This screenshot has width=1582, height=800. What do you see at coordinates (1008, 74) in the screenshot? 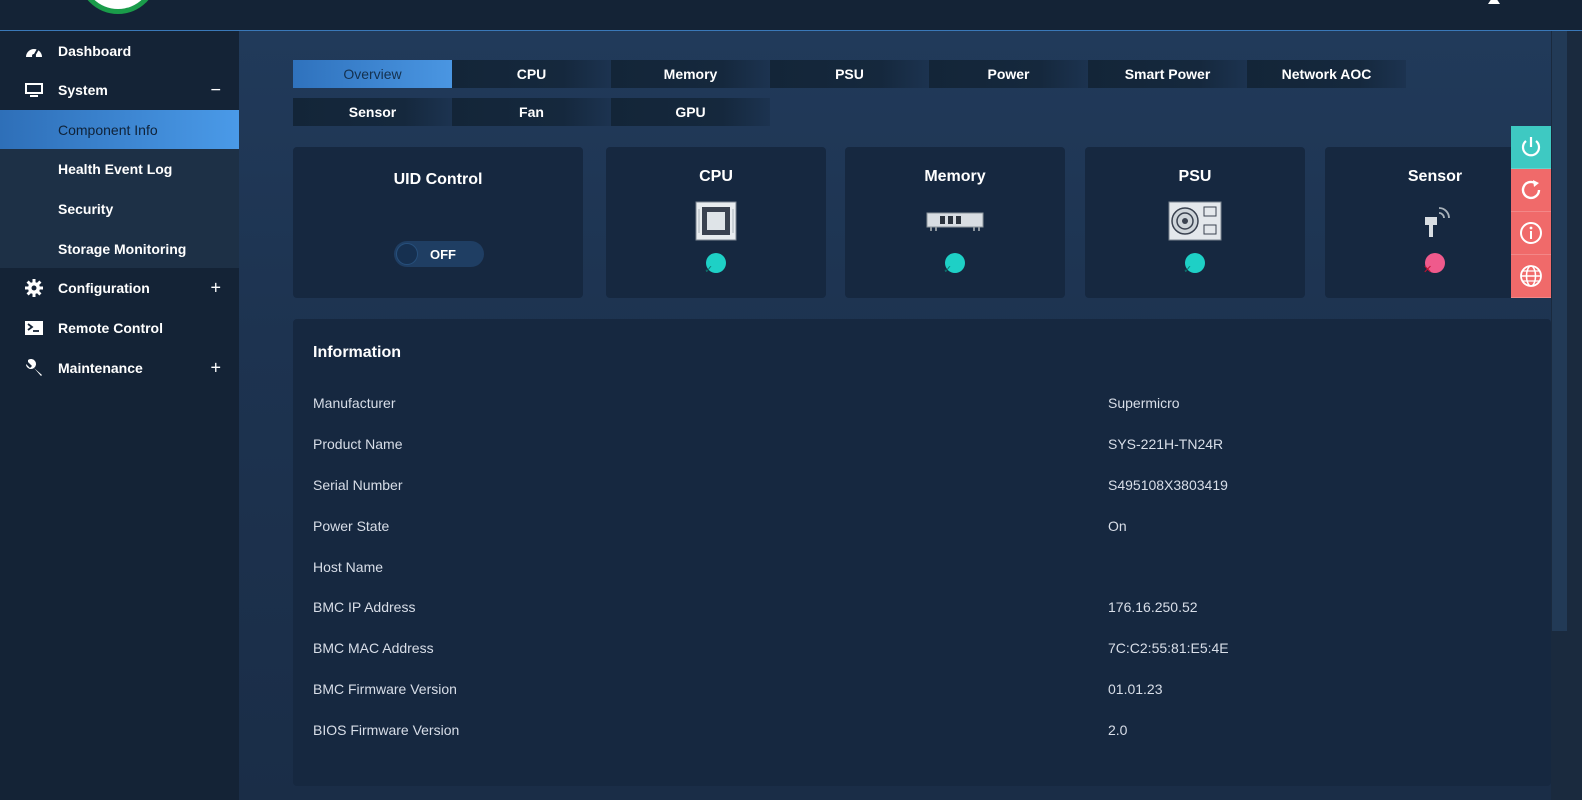
I see `tab-power: Power` at bounding box center [1008, 74].